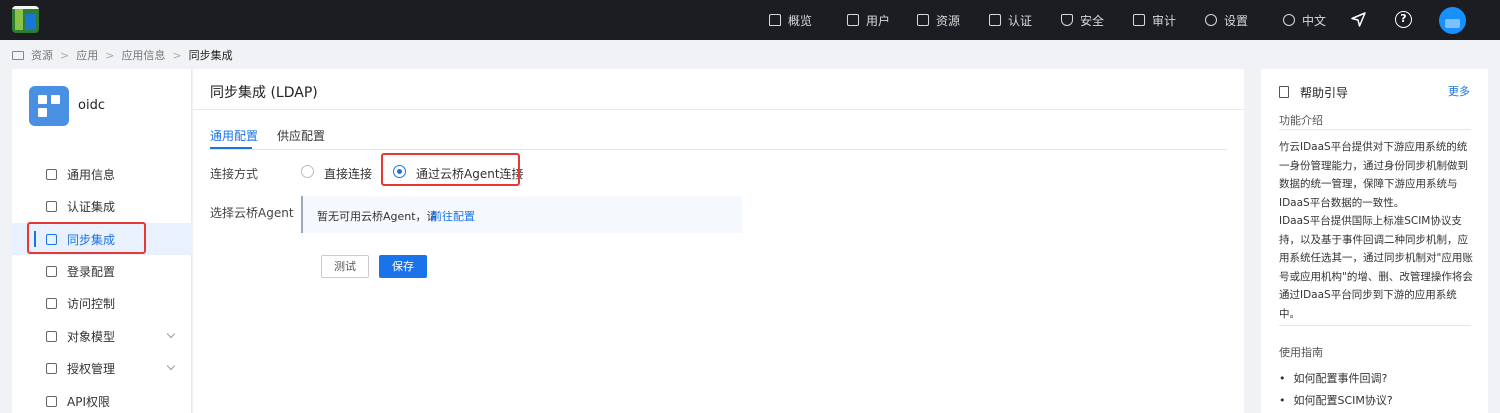 This screenshot has width=1500, height=413. Describe the element at coordinates (51, 174) in the screenshot. I see `document-icon` at that location.